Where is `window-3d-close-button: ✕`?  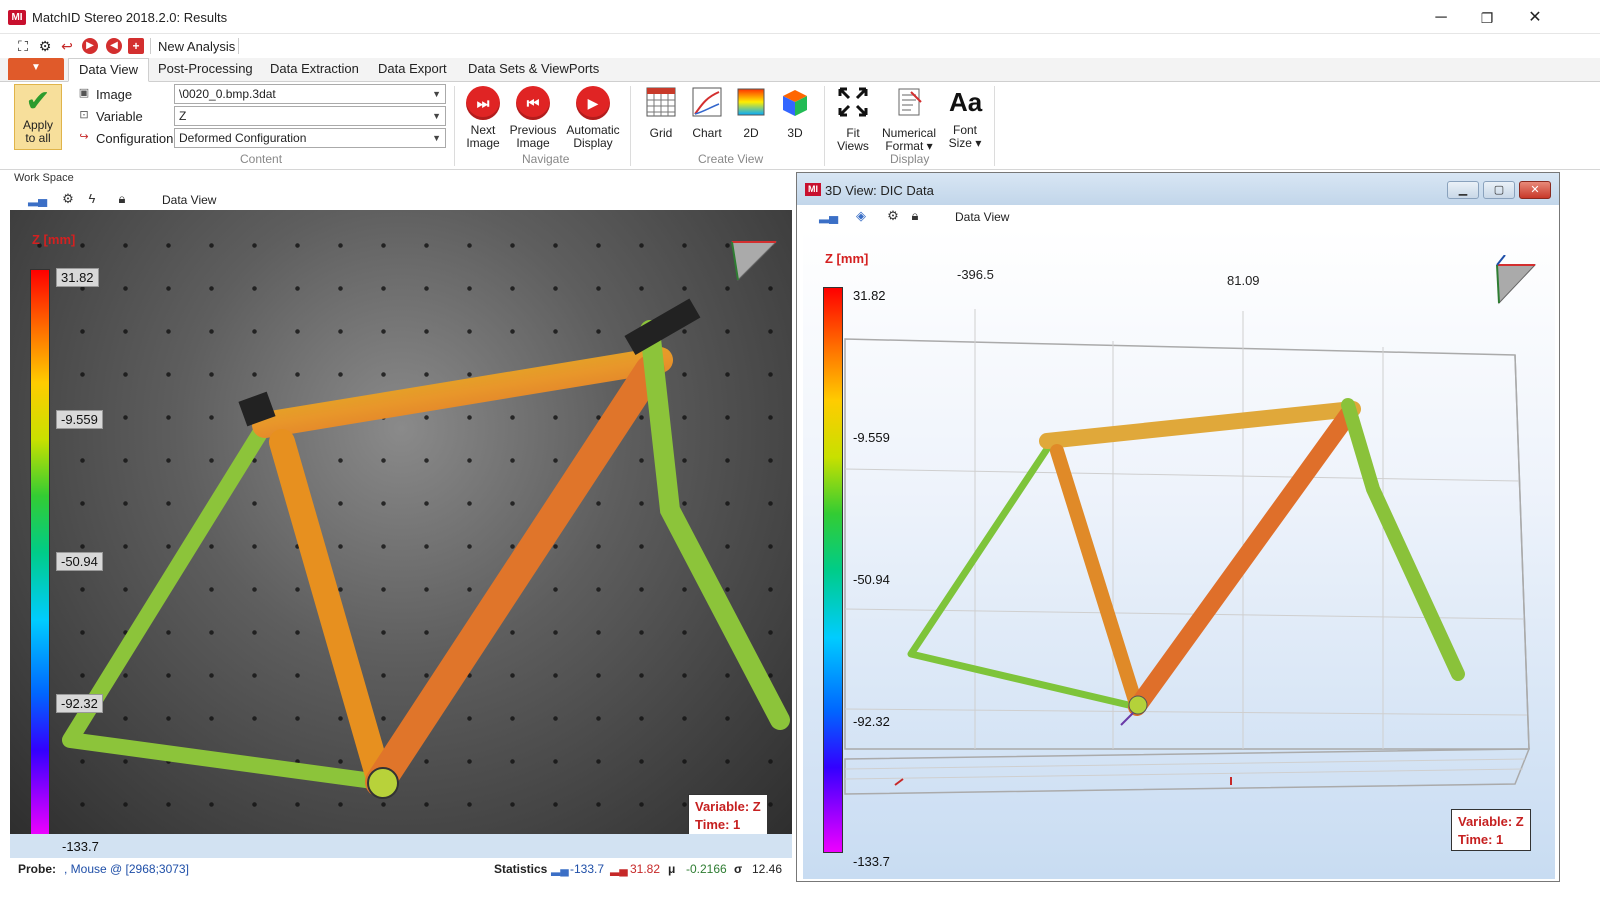 window-3d-close-button: ✕ is located at coordinates (1535, 190).